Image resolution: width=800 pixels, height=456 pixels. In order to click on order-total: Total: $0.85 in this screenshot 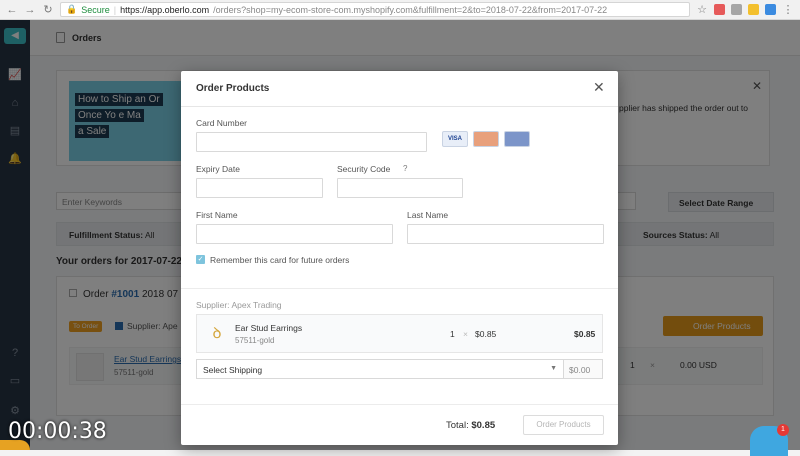, I will do `click(470, 425)`.